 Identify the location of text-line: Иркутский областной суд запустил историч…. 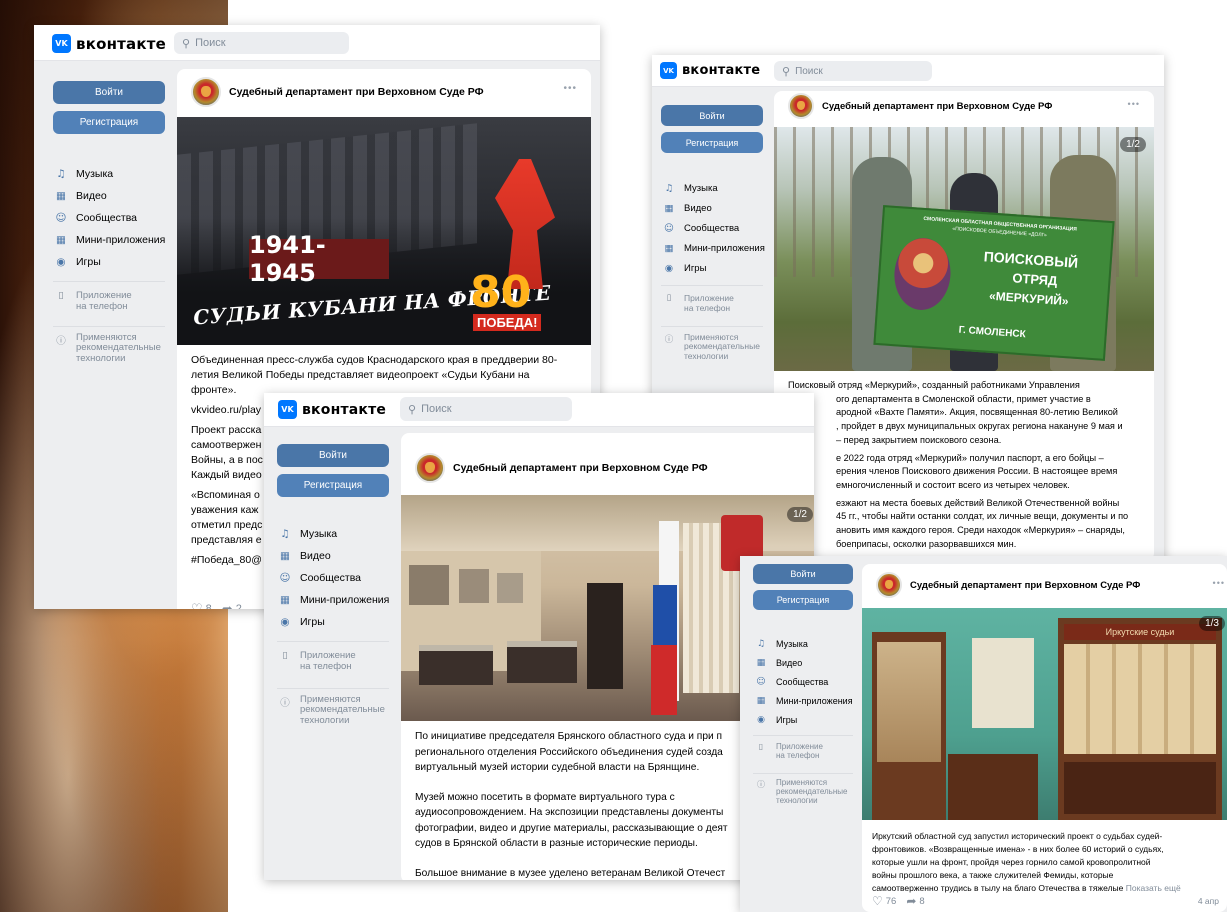
(1017, 836).